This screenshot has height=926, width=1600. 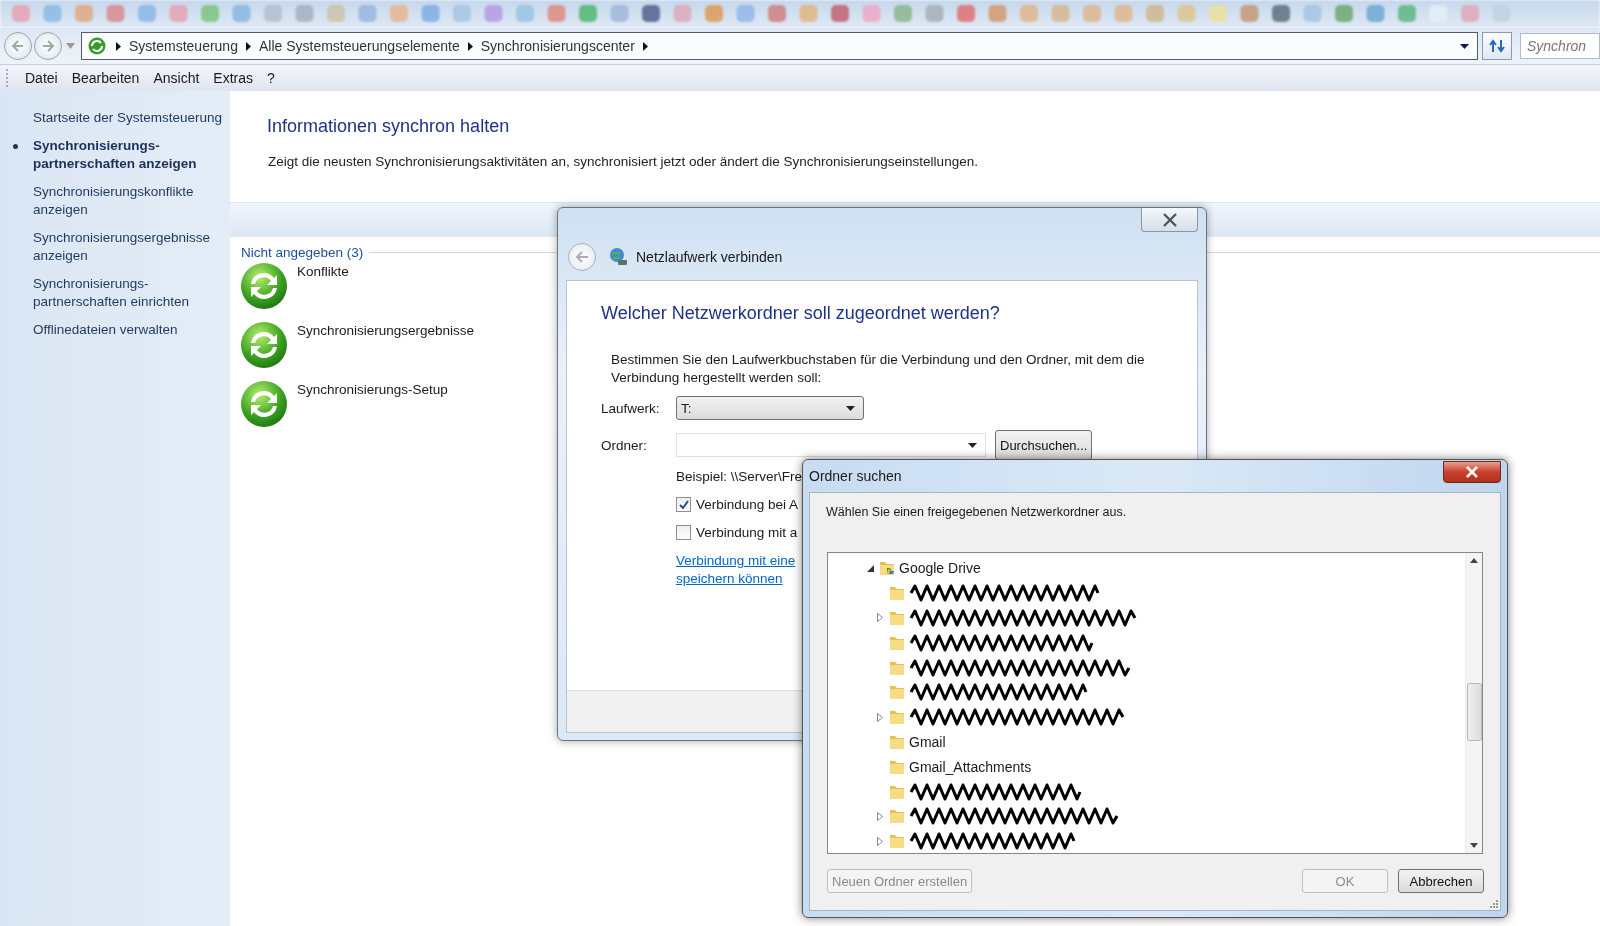 I want to click on page-title: Informationen synchron halten, so click(x=389, y=126).